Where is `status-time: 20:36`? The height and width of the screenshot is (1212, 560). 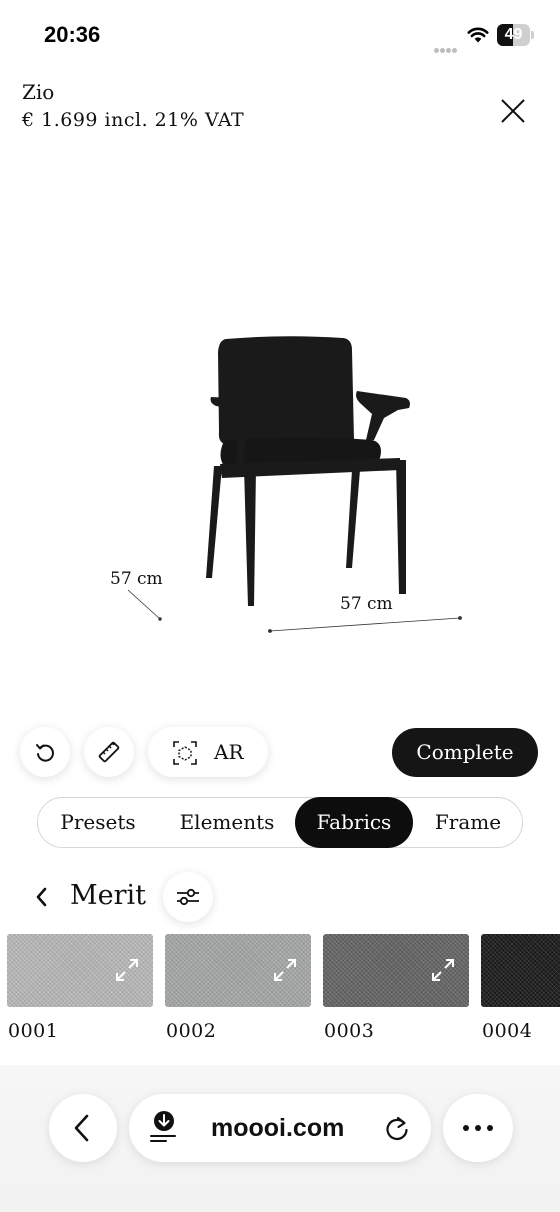
status-time: 20:36 is located at coordinates (72, 34).